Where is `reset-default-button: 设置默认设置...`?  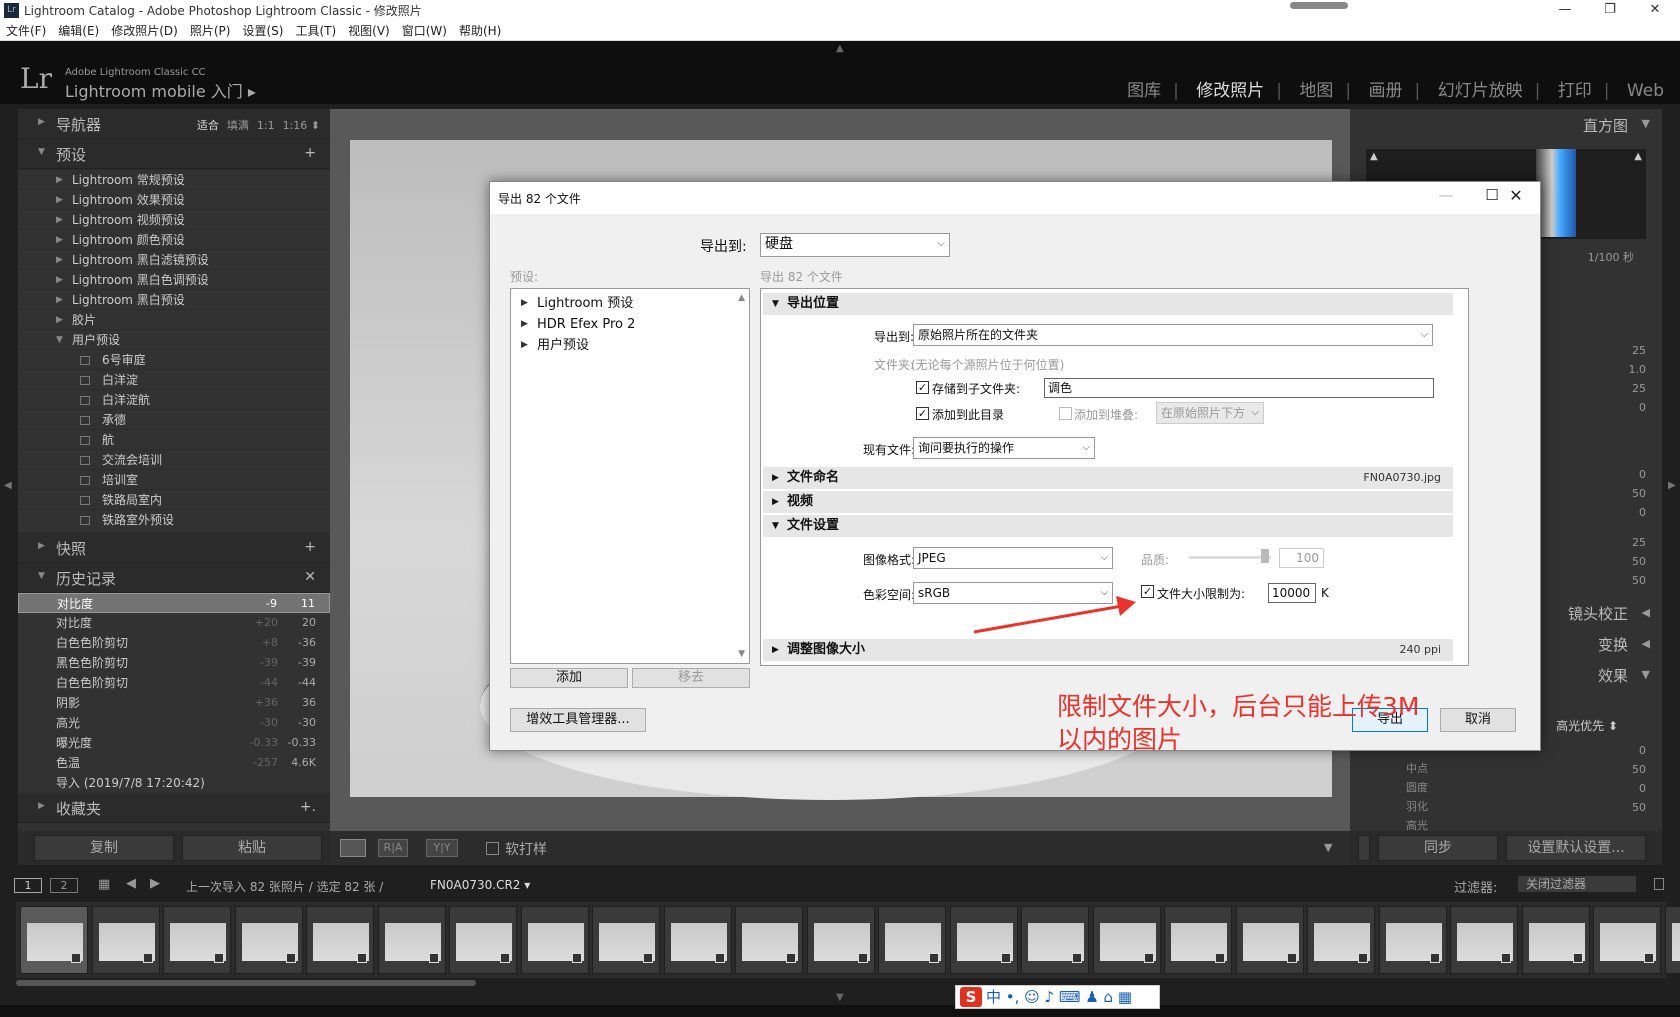 reset-default-button: 设置默认设置... is located at coordinates (1576, 848).